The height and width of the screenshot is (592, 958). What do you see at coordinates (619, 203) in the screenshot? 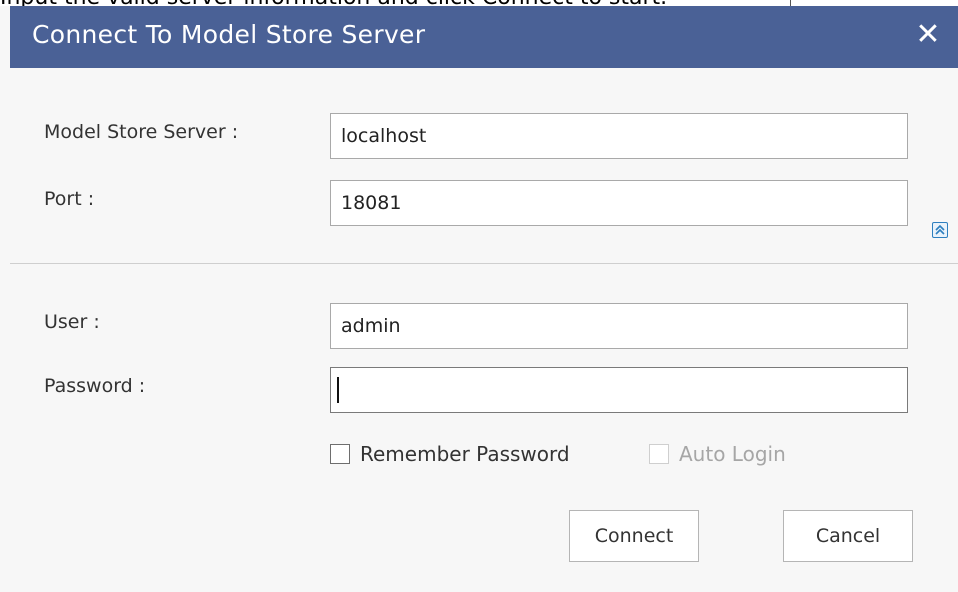
I see `port-input` at bounding box center [619, 203].